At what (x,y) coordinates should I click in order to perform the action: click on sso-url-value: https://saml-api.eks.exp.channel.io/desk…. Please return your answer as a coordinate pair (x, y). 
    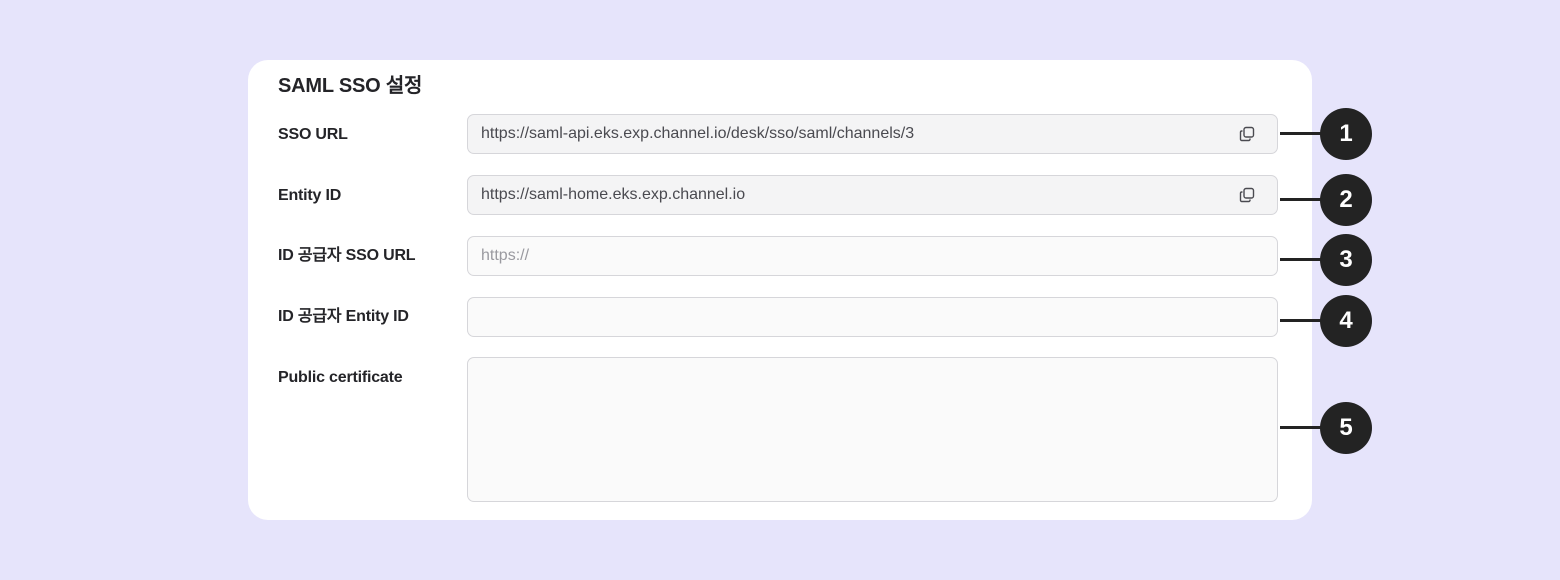
    Looking at the image, I should click on (698, 133).